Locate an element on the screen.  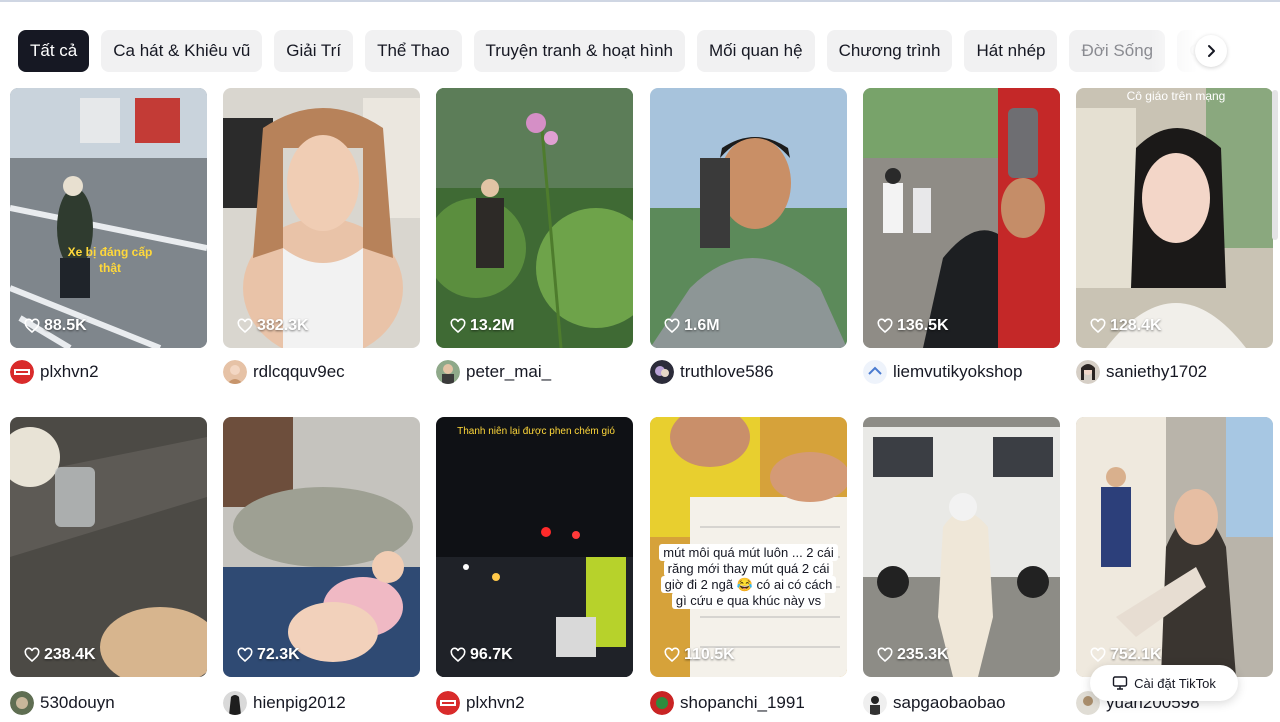
like-count-value: 72.3K is located at coordinates (278, 654).